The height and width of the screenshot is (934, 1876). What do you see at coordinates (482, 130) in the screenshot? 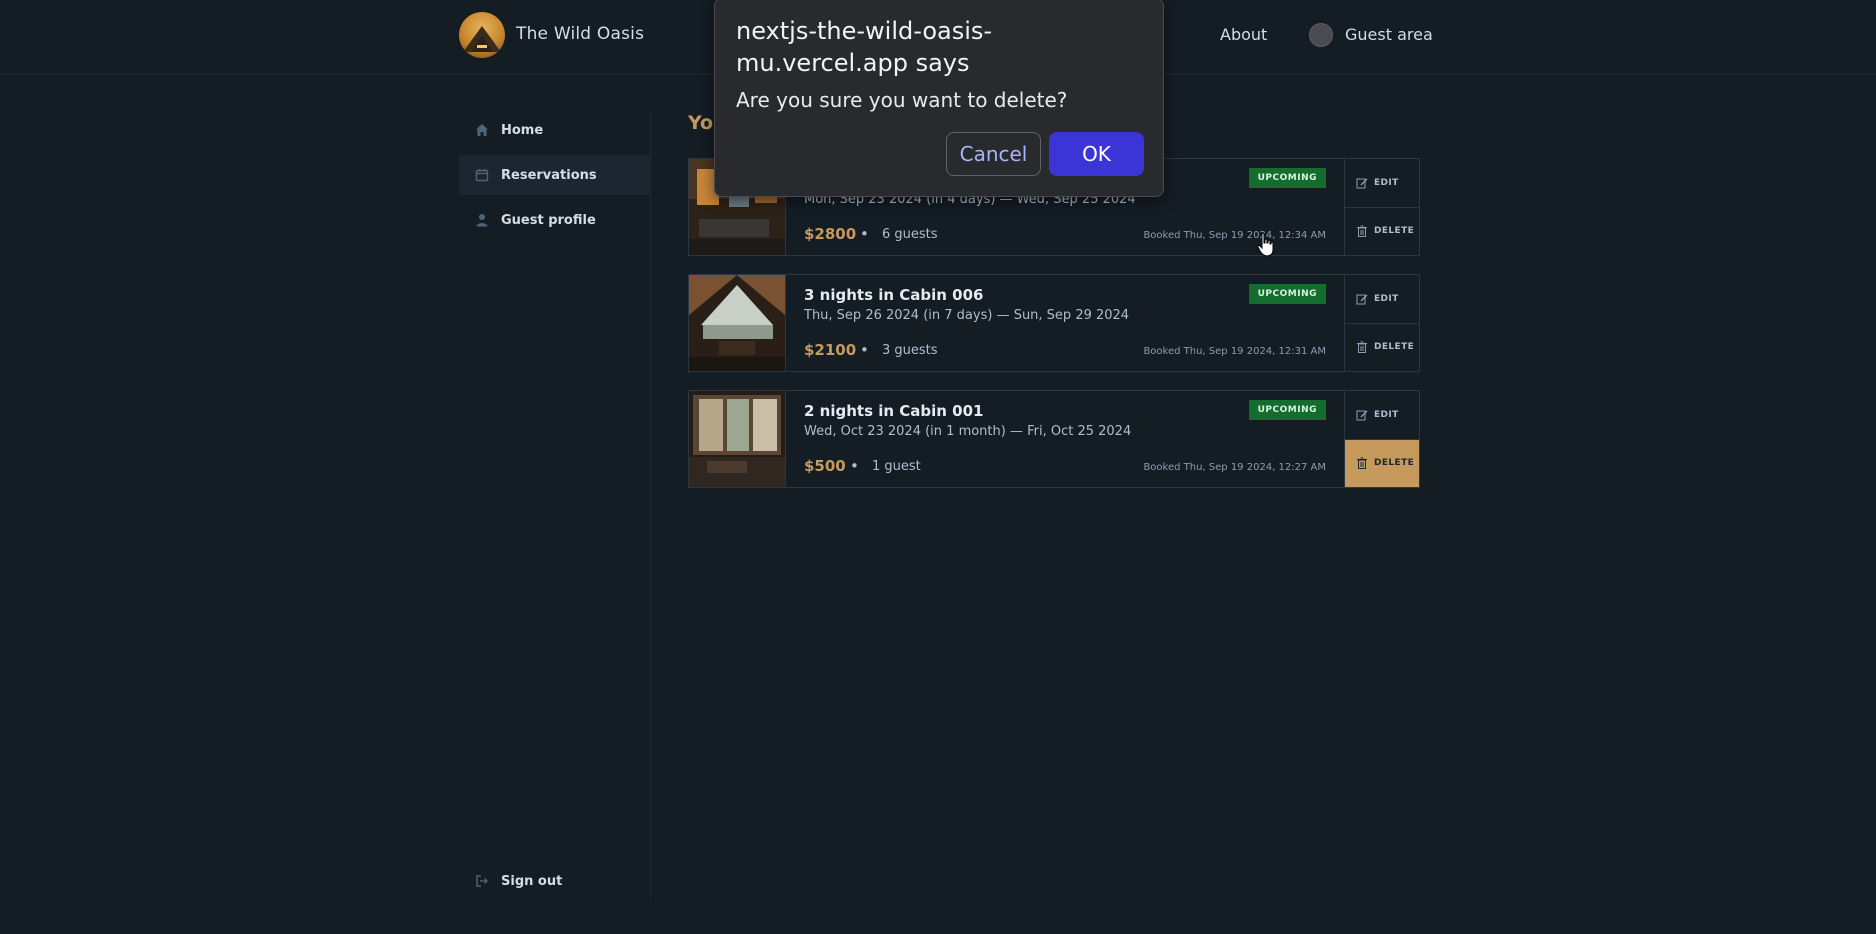
I see `home-icon` at bounding box center [482, 130].